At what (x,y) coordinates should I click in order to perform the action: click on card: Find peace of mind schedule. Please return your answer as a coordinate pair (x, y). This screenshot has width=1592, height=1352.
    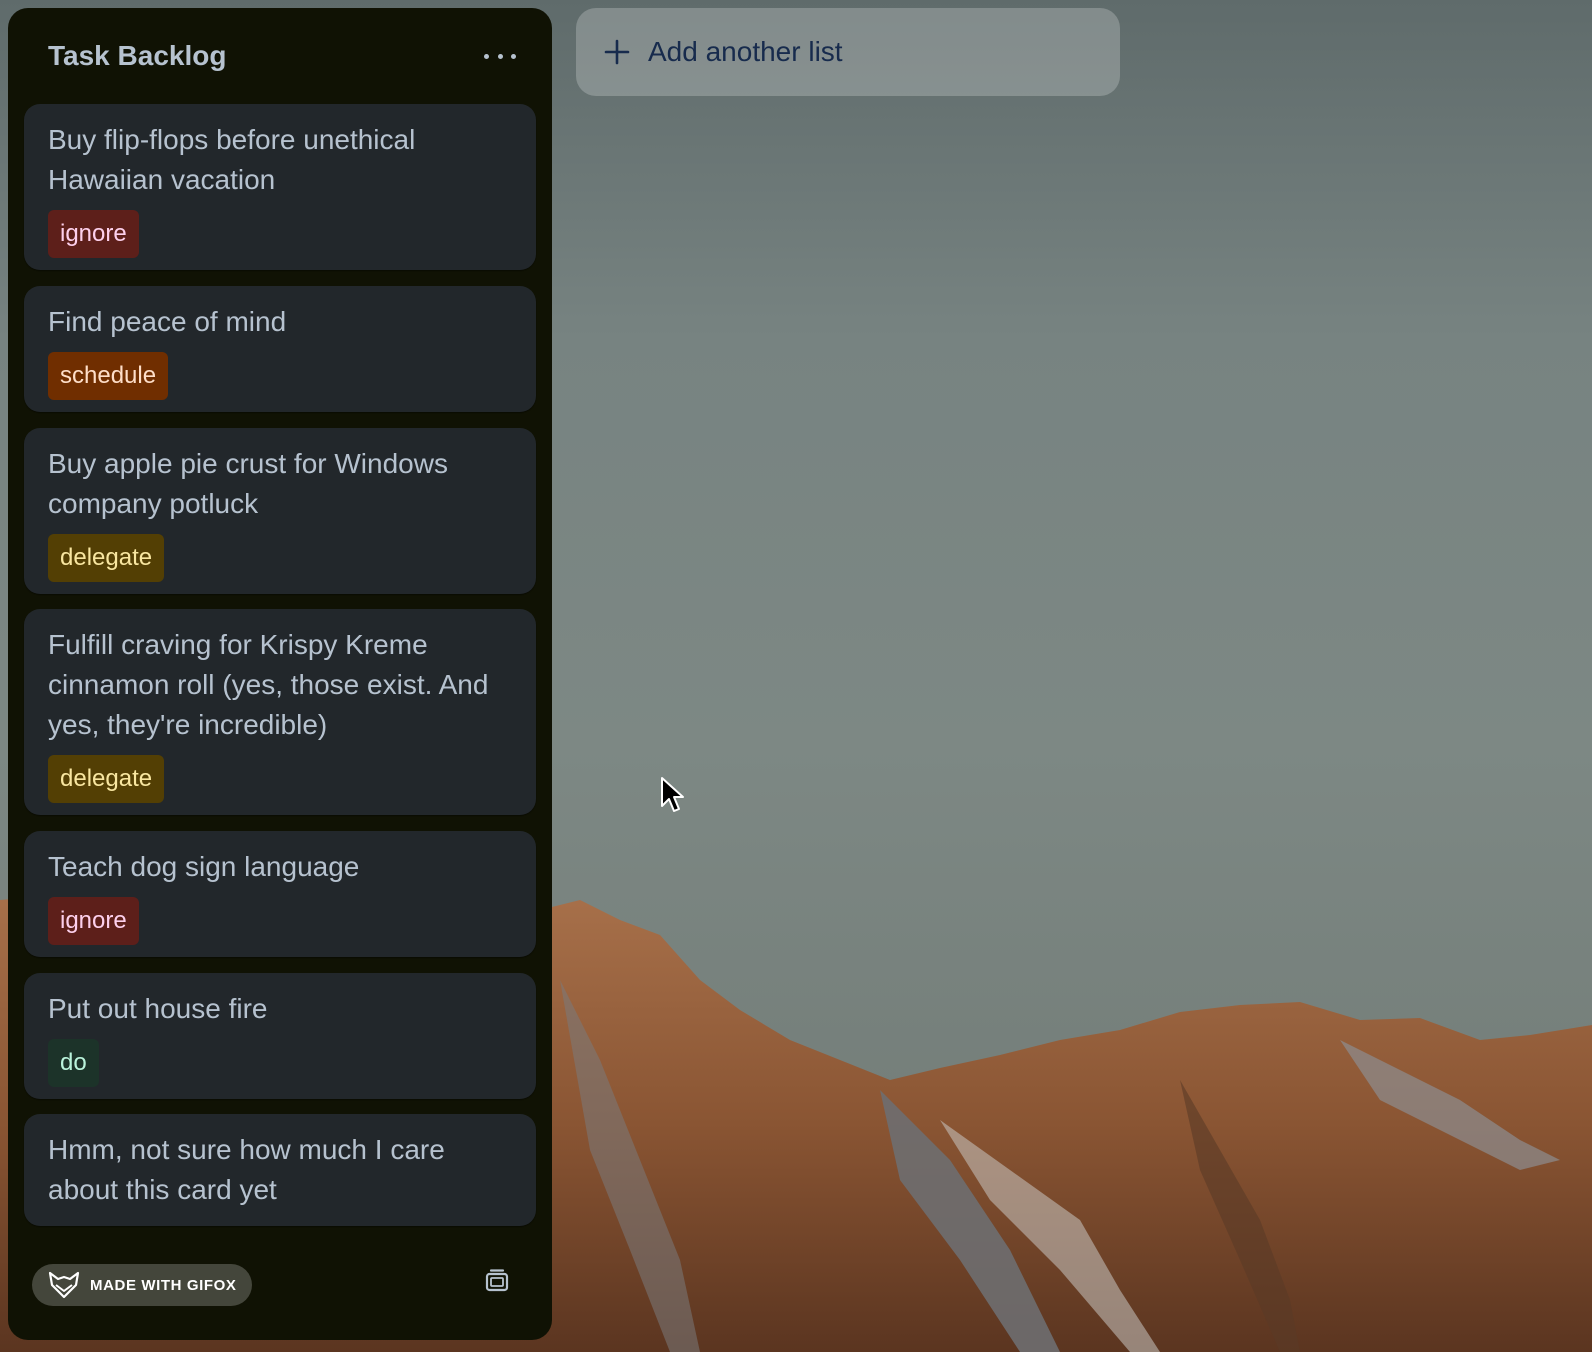
    Looking at the image, I should click on (280, 349).